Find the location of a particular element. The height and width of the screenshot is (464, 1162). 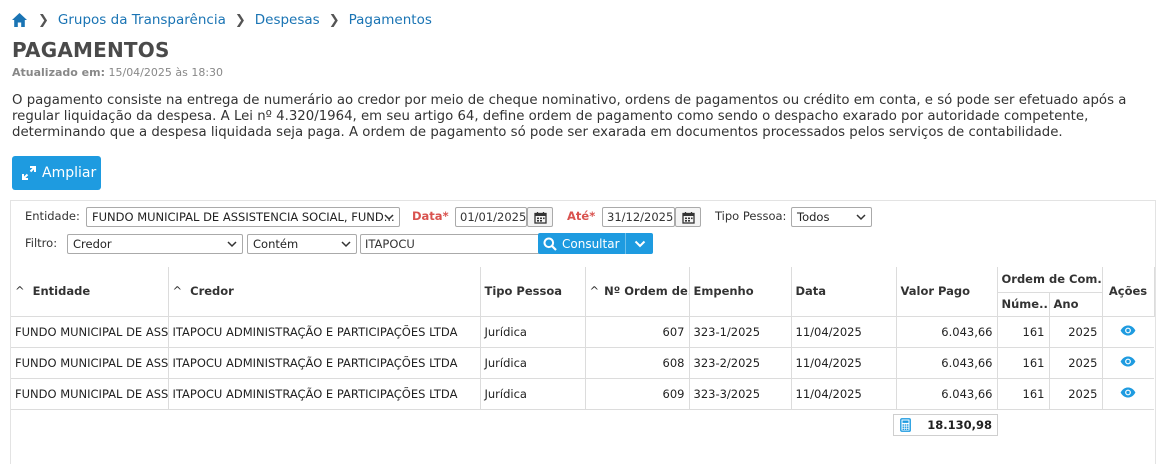

tipo-pessoa-label: Tipo Pessoa: is located at coordinates (751, 216).